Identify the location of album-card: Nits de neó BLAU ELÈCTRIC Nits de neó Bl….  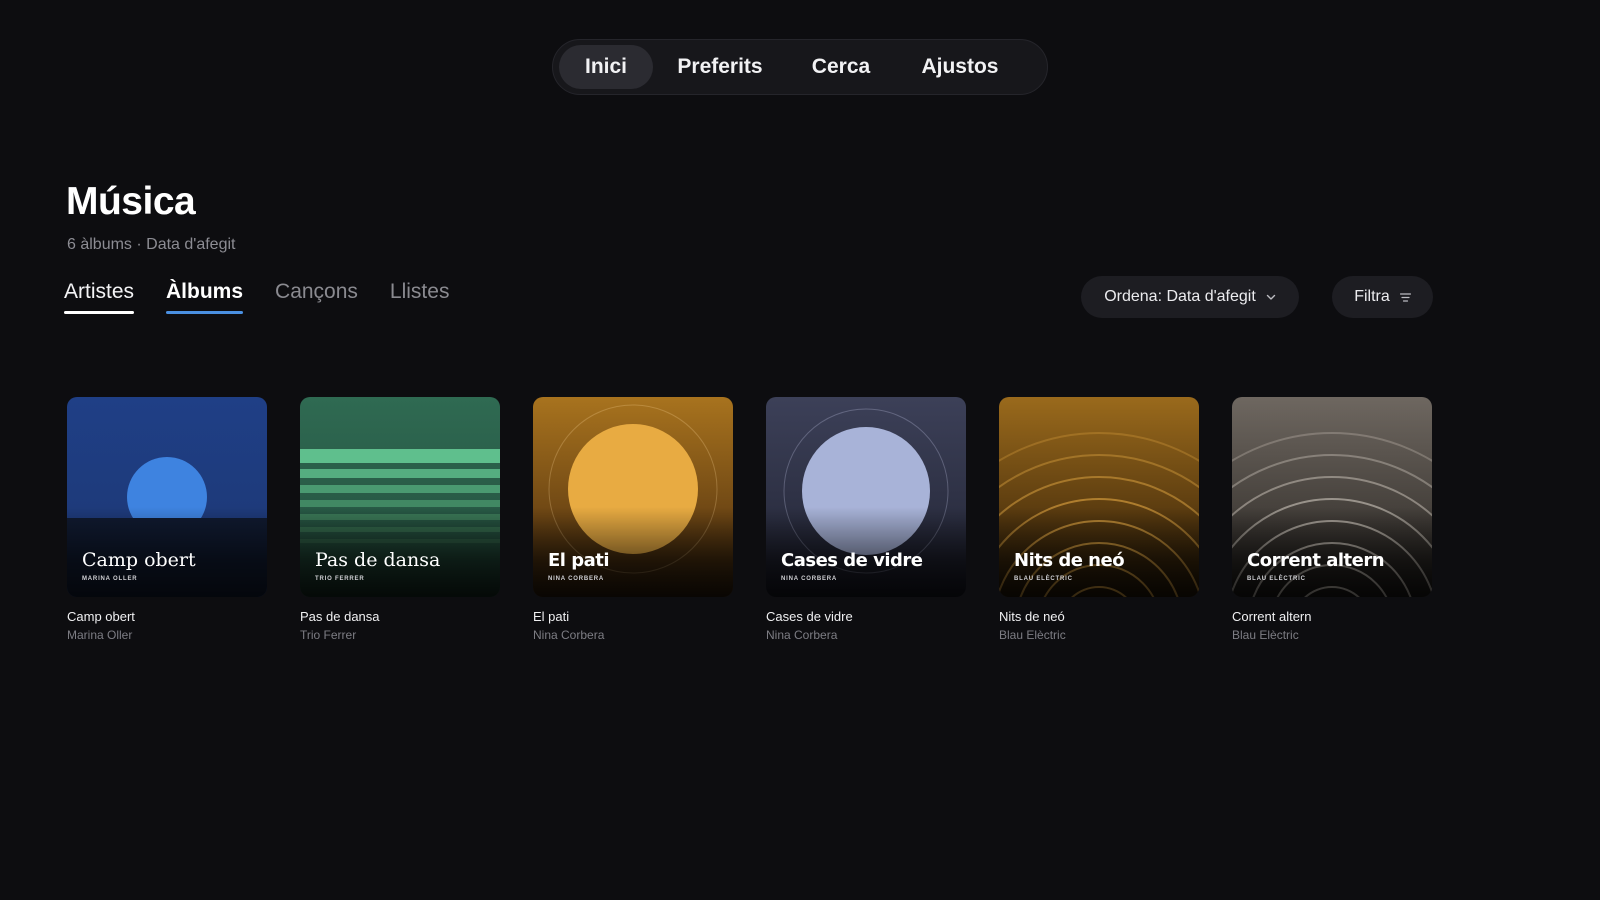
(1099, 519).